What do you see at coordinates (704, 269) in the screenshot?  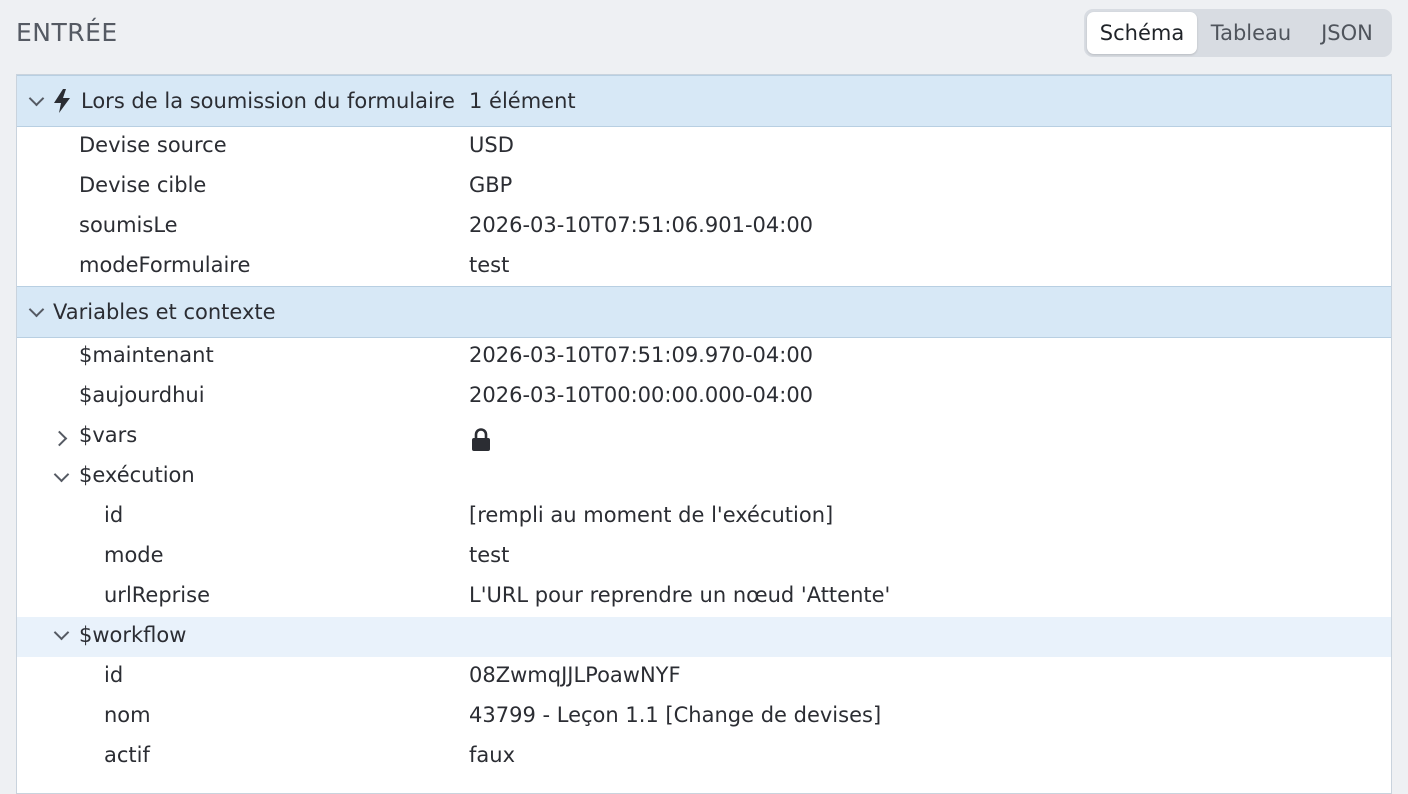 I see `field-row: modeFormulaire test` at bounding box center [704, 269].